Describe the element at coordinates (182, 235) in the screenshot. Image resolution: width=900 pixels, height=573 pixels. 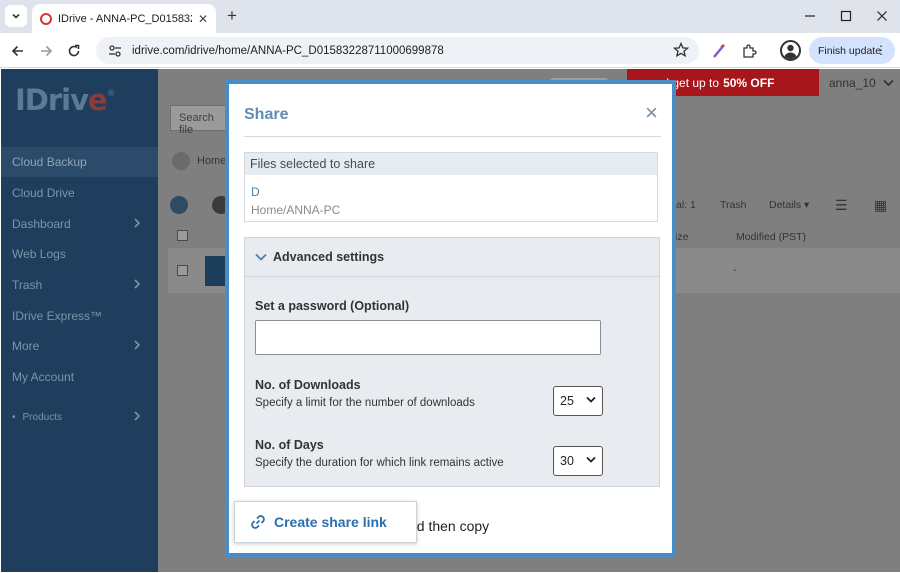
I see `select-all-checkbox` at that location.